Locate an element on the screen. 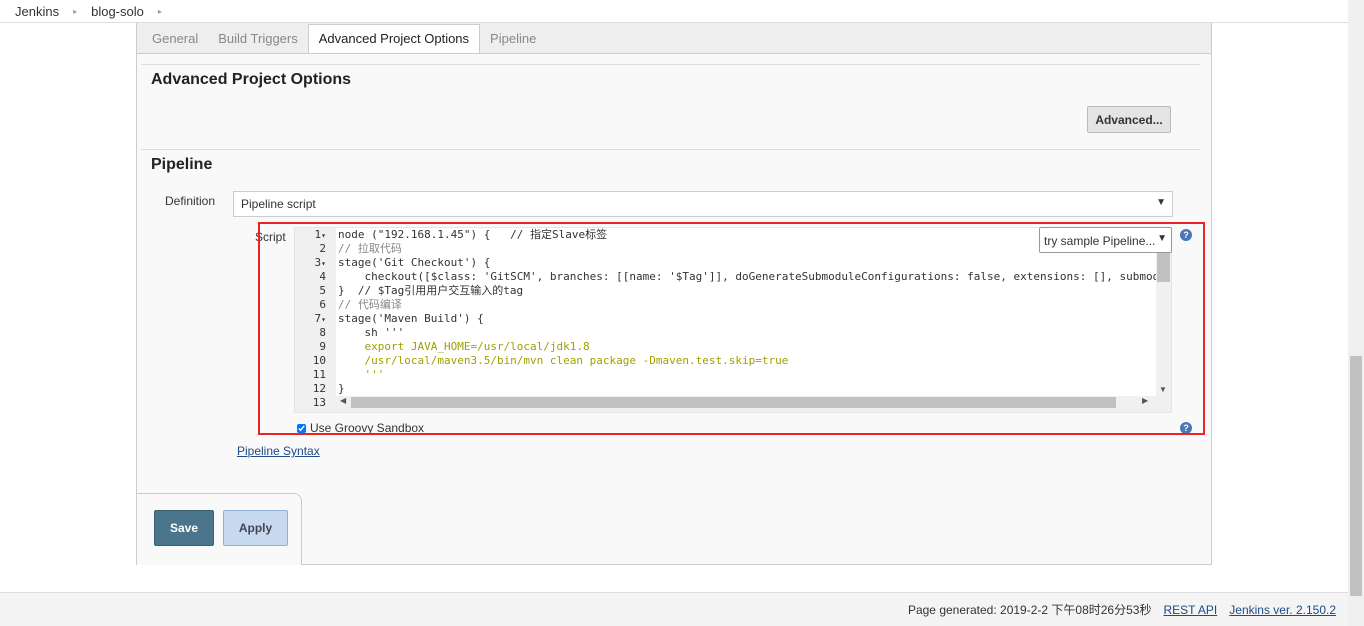 Image resolution: width=1364 pixels, height=626 pixels. save-bar: Save Apply is located at coordinates (219, 529).